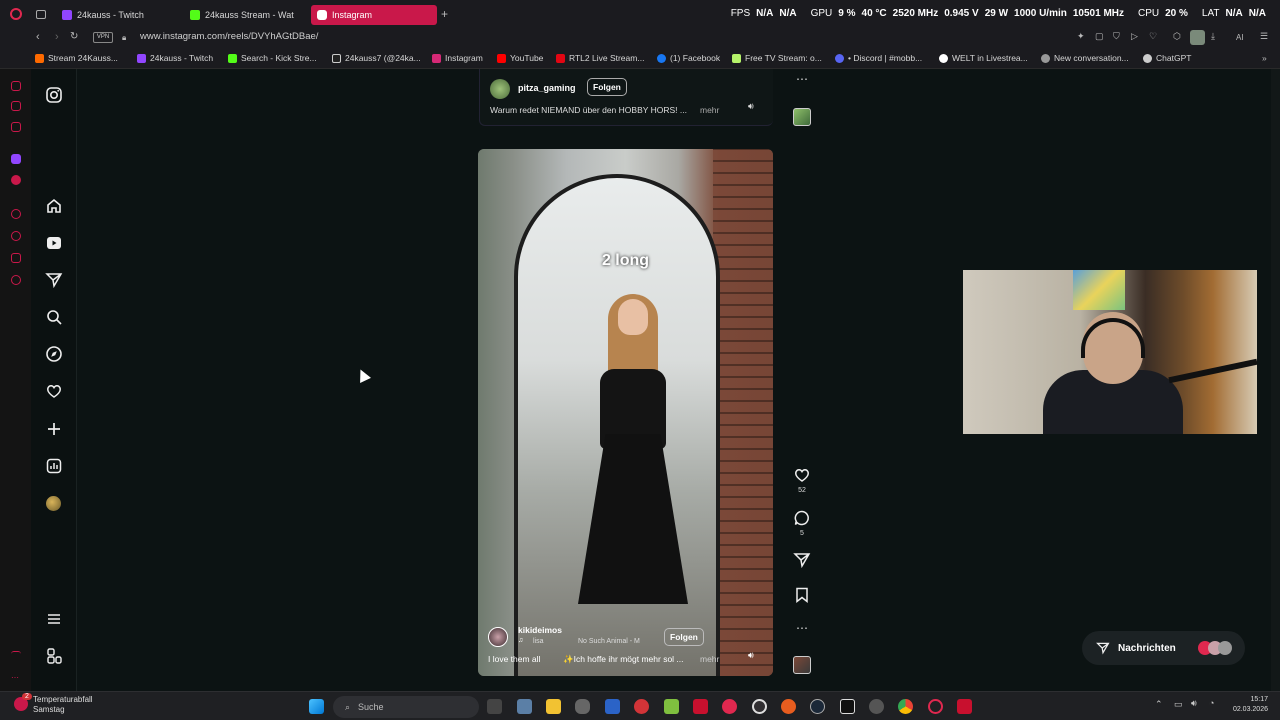 This screenshot has height=720, width=1280. What do you see at coordinates (759, 706) in the screenshot?
I see `obs-icon` at bounding box center [759, 706].